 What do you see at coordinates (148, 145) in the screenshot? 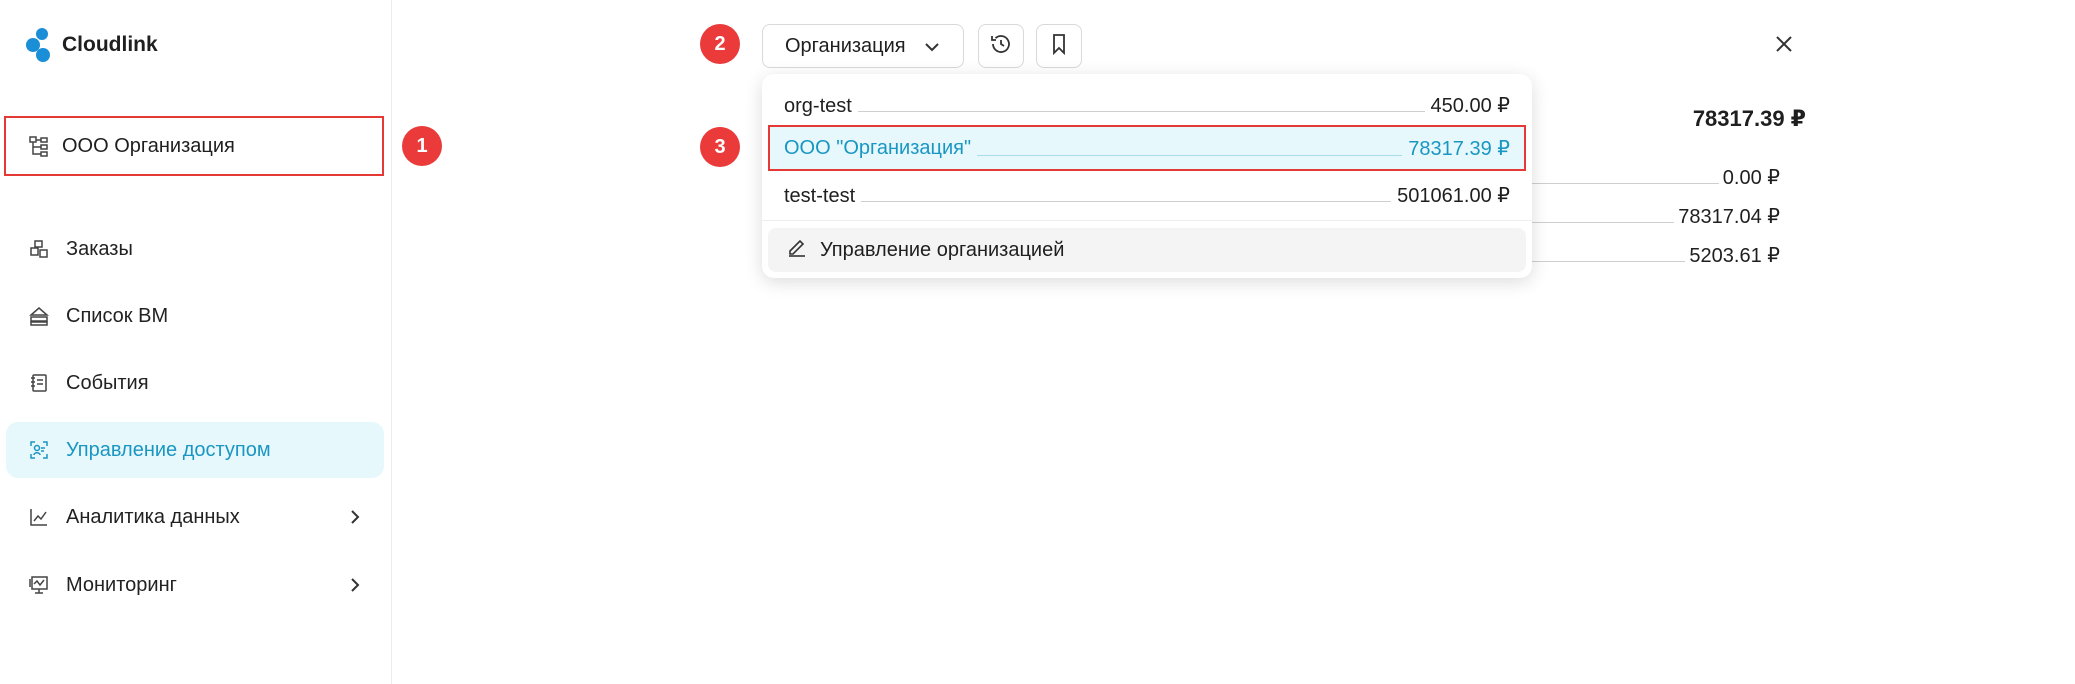
I see `org-switcher-label: ООО Организация` at bounding box center [148, 145].